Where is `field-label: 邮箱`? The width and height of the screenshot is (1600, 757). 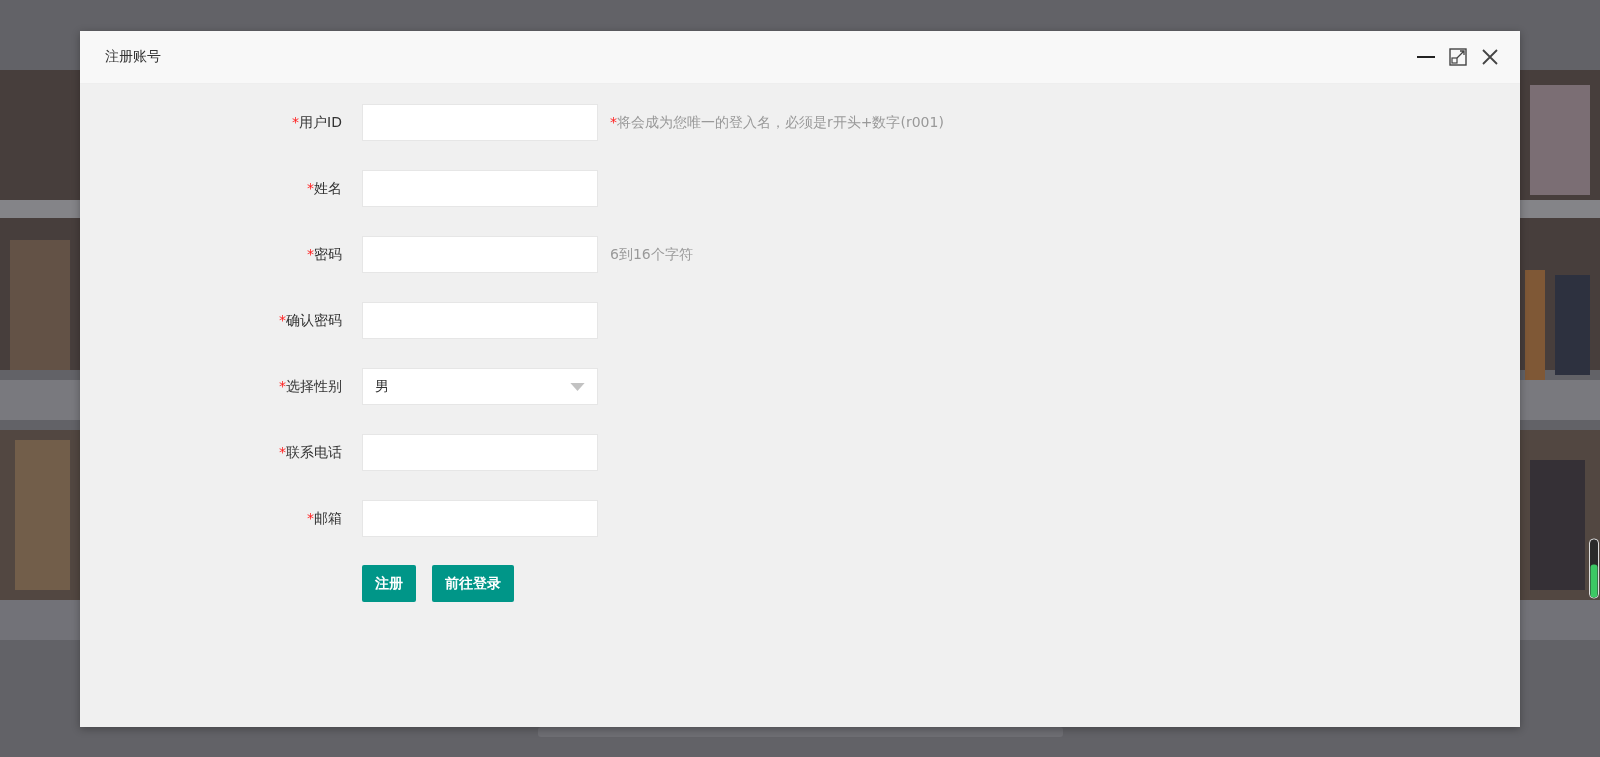
field-label: 邮箱 is located at coordinates (328, 518).